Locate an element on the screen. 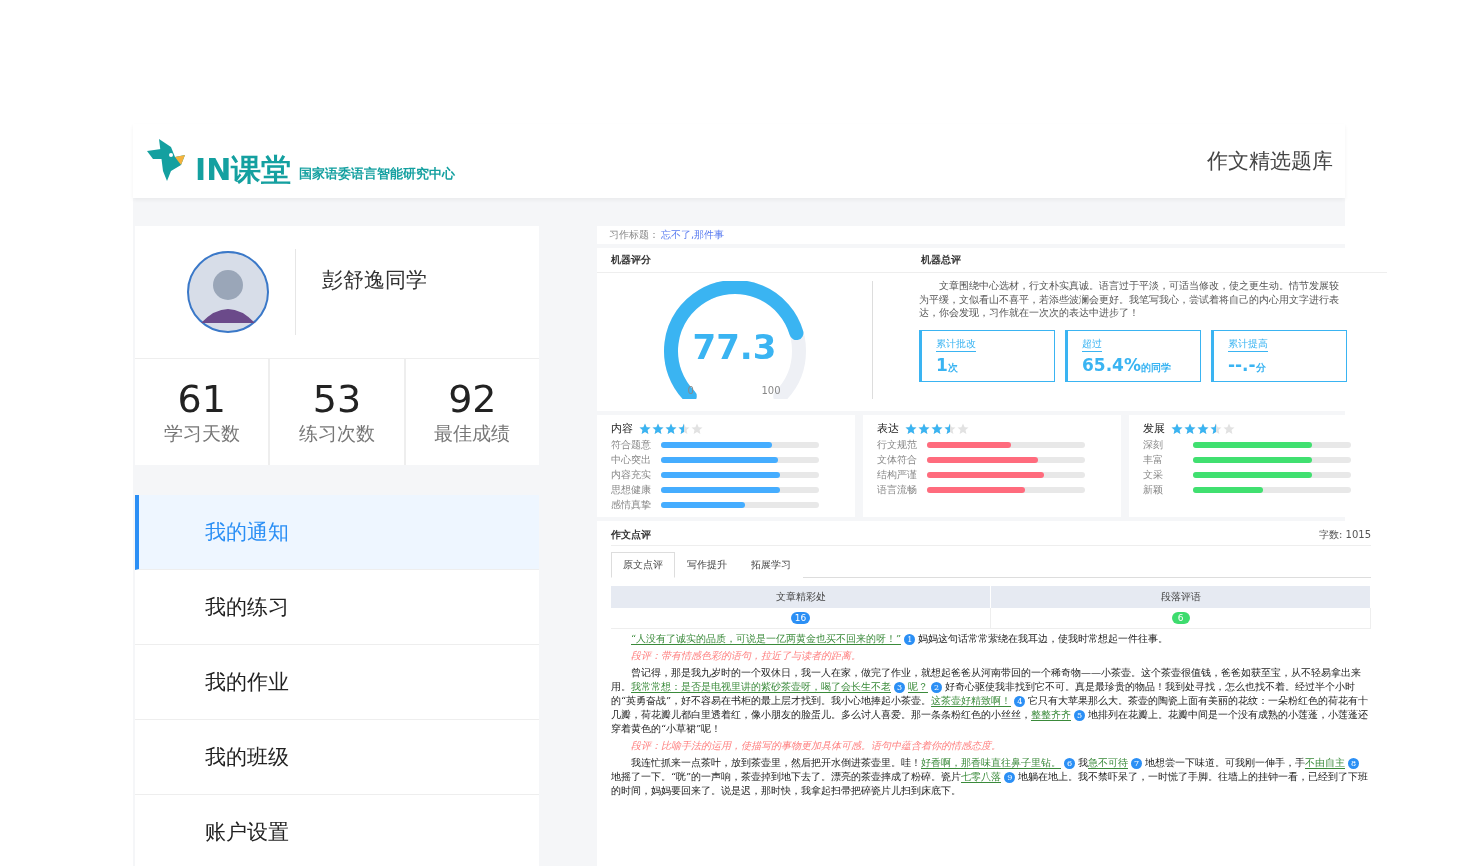  tab: 原文点评 is located at coordinates (643, 565).